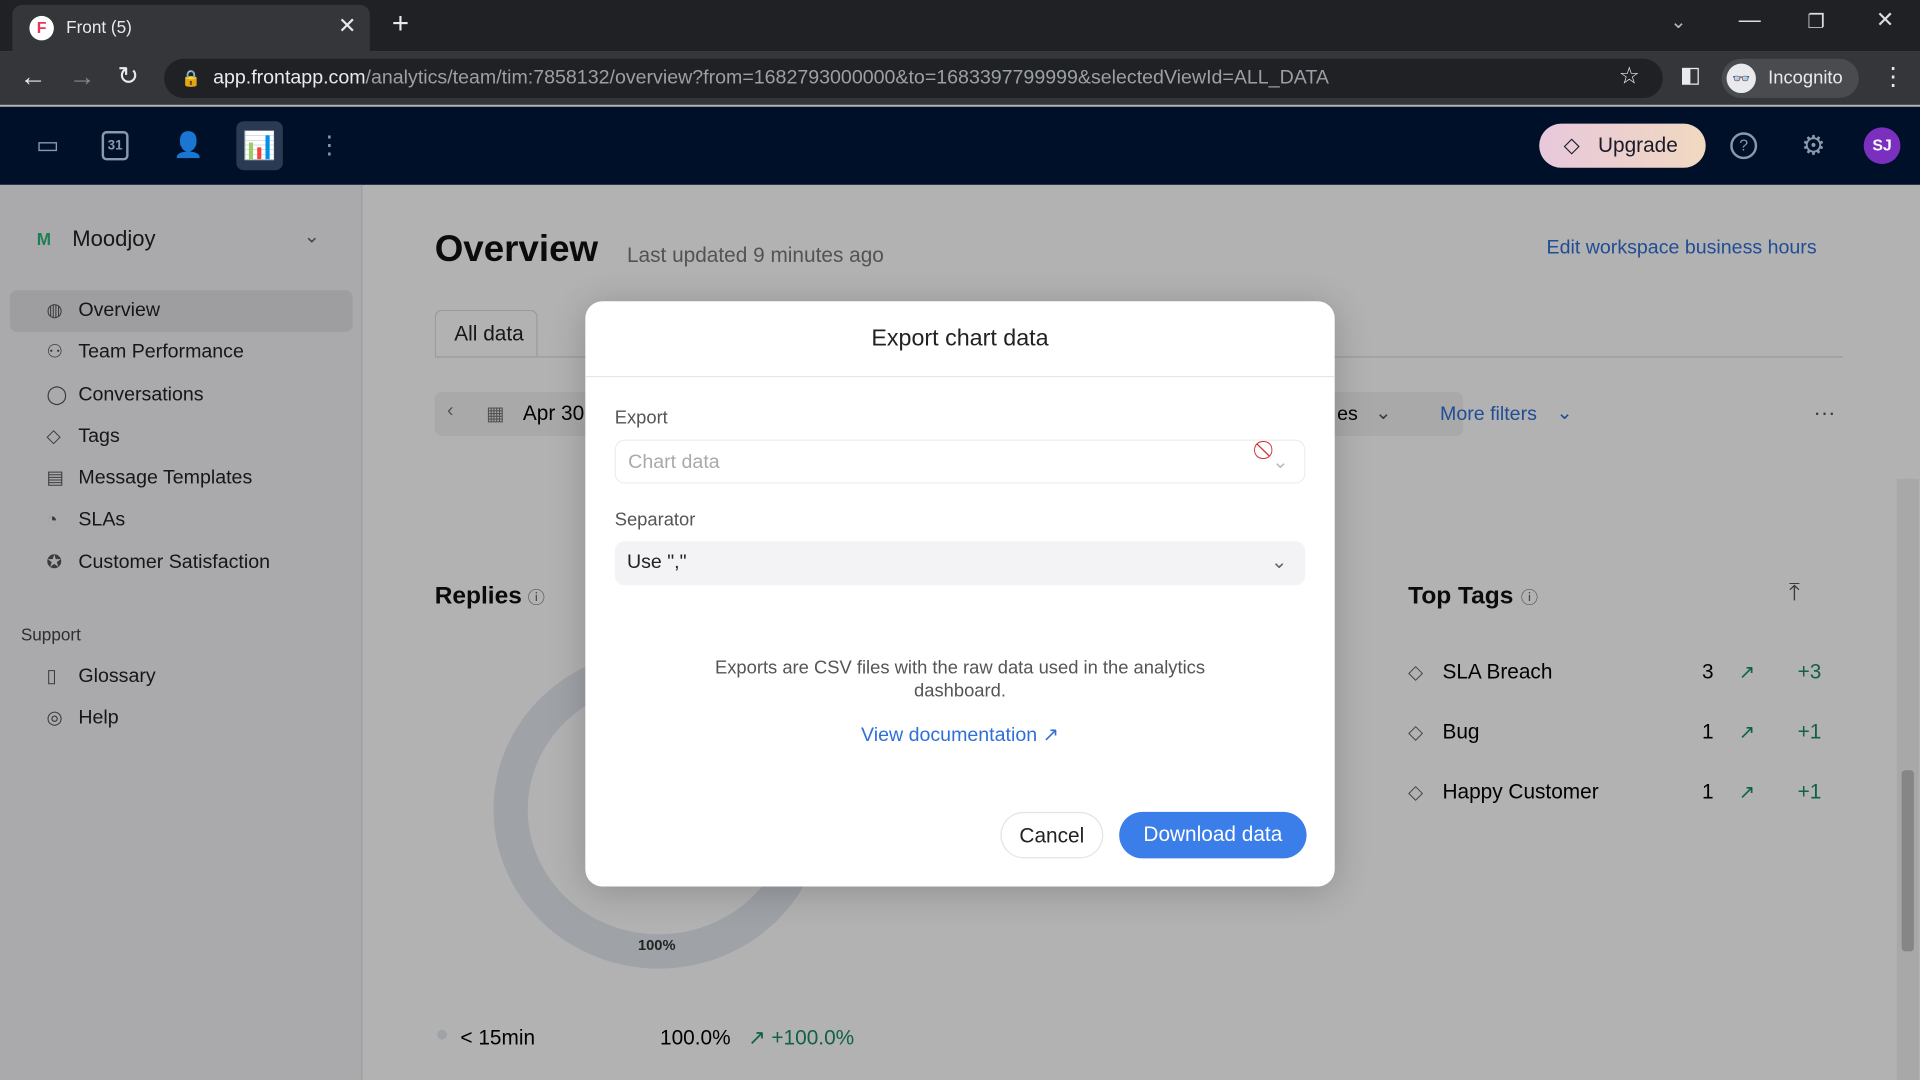  What do you see at coordinates (1213, 835) in the screenshot?
I see `download-data-button: Download data` at bounding box center [1213, 835].